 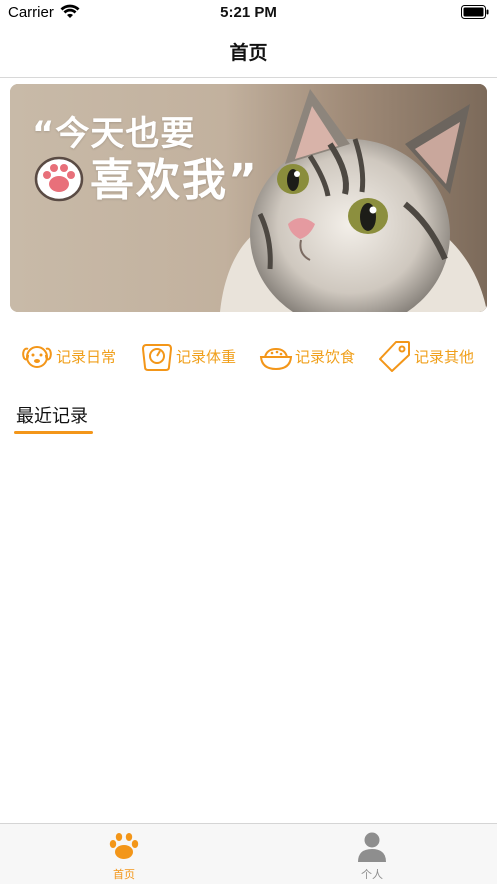 I want to click on record-diet-label: 记录饮食, so click(x=325, y=356).